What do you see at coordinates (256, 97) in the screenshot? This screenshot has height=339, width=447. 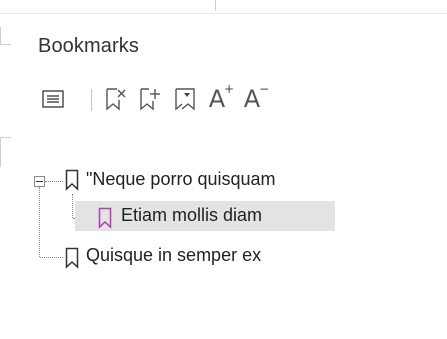 I see `font-decrease-icon: A −` at bounding box center [256, 97].